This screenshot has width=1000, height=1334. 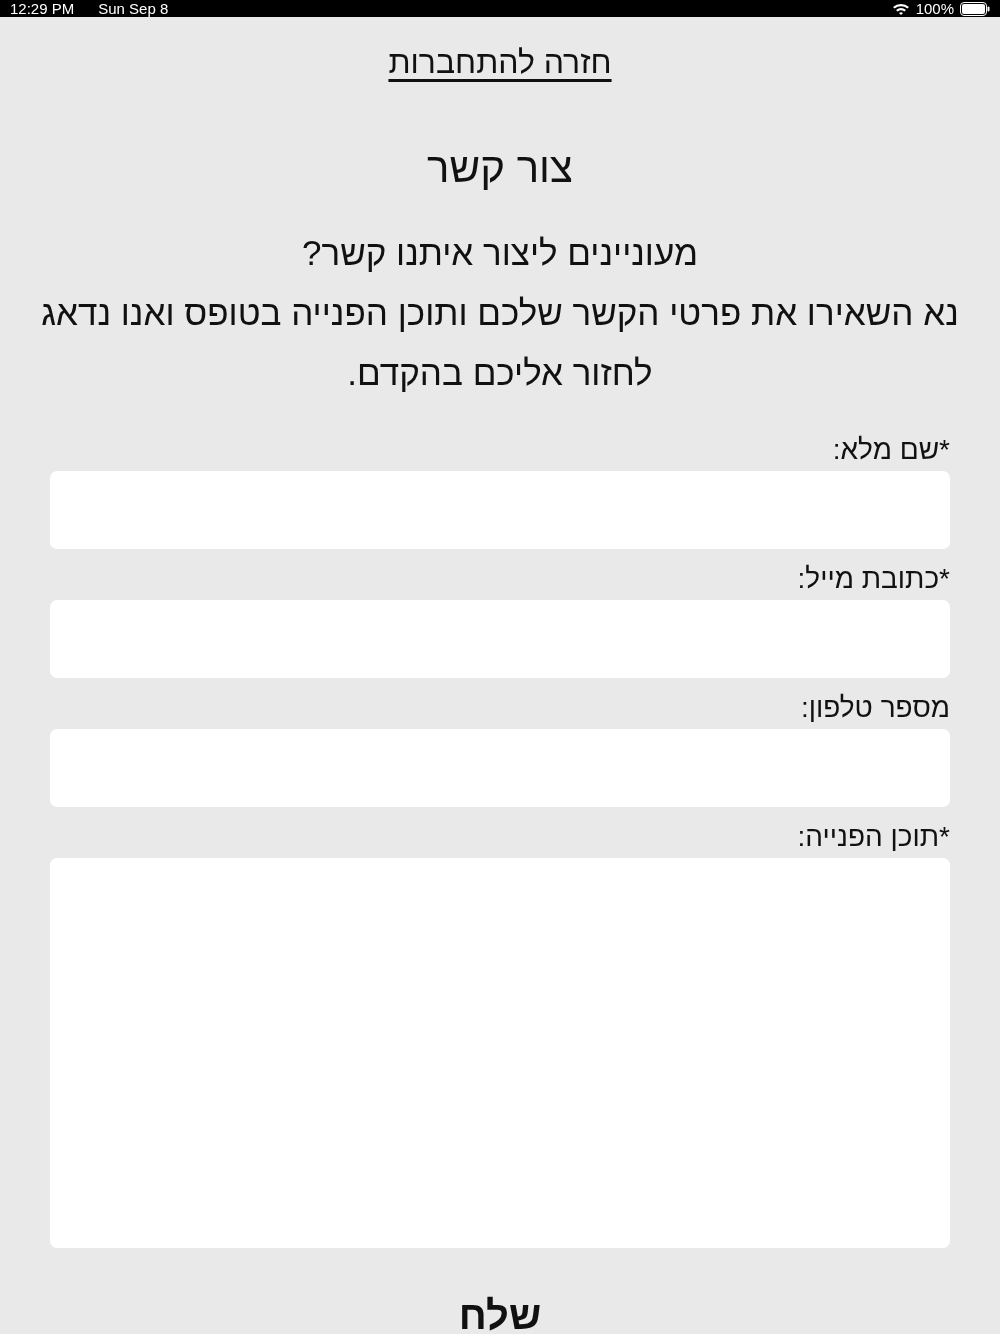 I want to click on back-to-login-link: חזרה להתחברות, so click(x=500, y=62).